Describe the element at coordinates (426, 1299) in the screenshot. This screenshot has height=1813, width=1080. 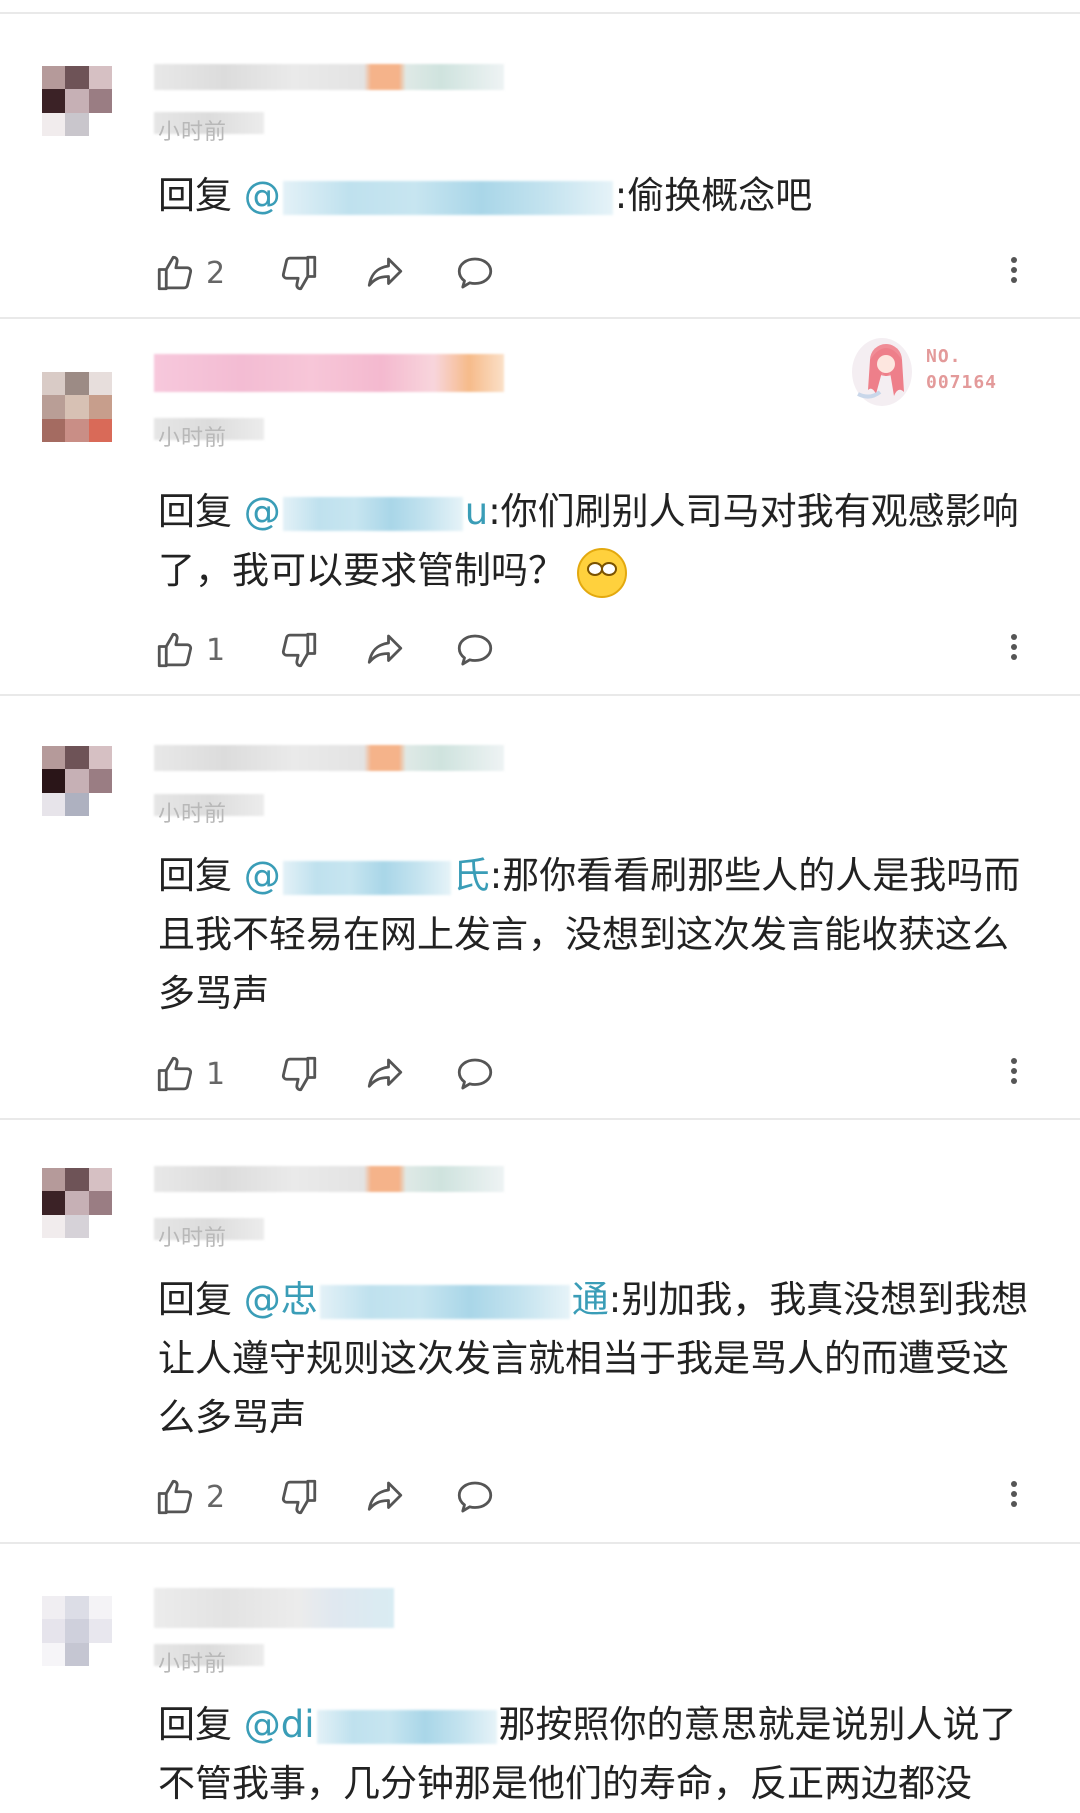
I see `mention: @忠通` at that location.